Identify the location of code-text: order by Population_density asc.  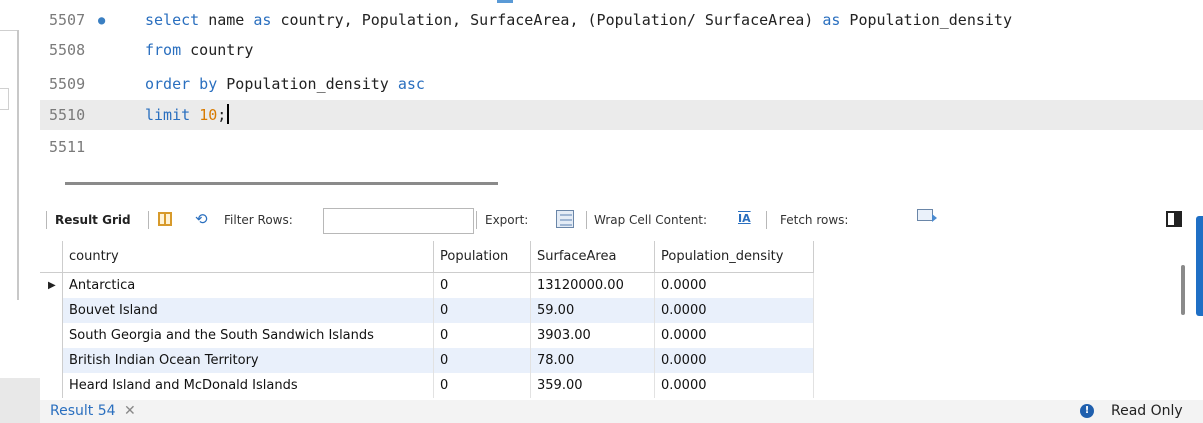
(285, 84).